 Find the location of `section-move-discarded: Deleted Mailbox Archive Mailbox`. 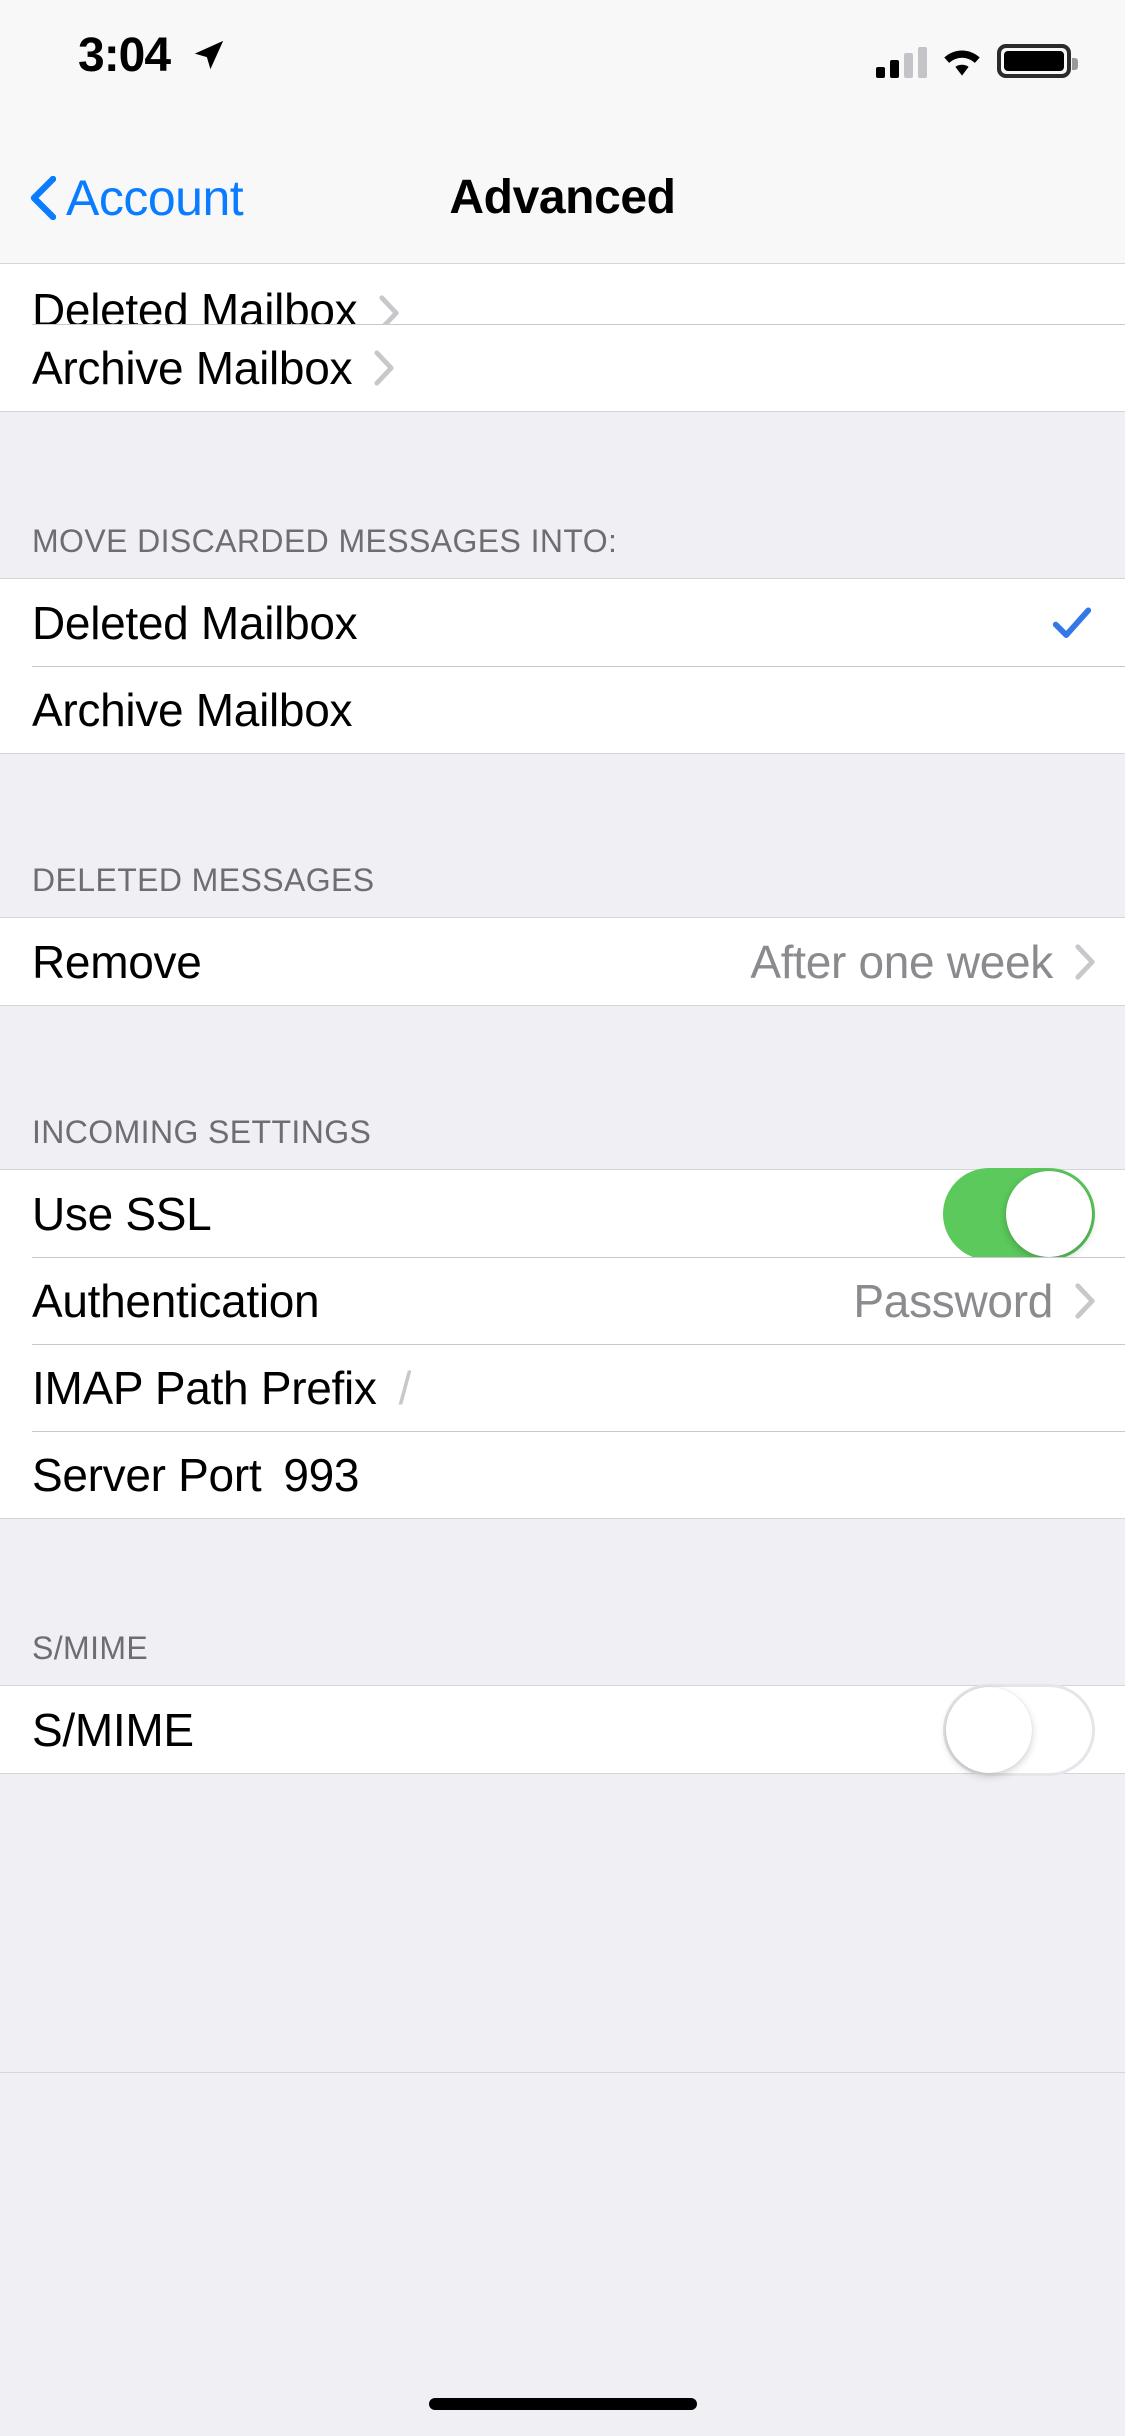

section-move-discarded: Deleted Mailbox Archive Mailbox is located at coordinates (562, 666).